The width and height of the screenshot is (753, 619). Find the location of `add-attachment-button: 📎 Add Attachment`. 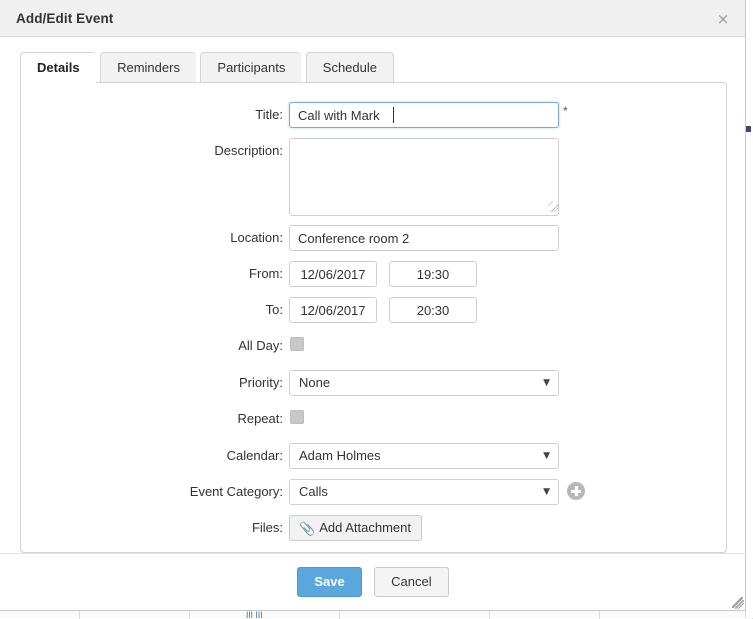

add-attachment-button: 📎 Add Attachment is located at coordinates (355, 528).